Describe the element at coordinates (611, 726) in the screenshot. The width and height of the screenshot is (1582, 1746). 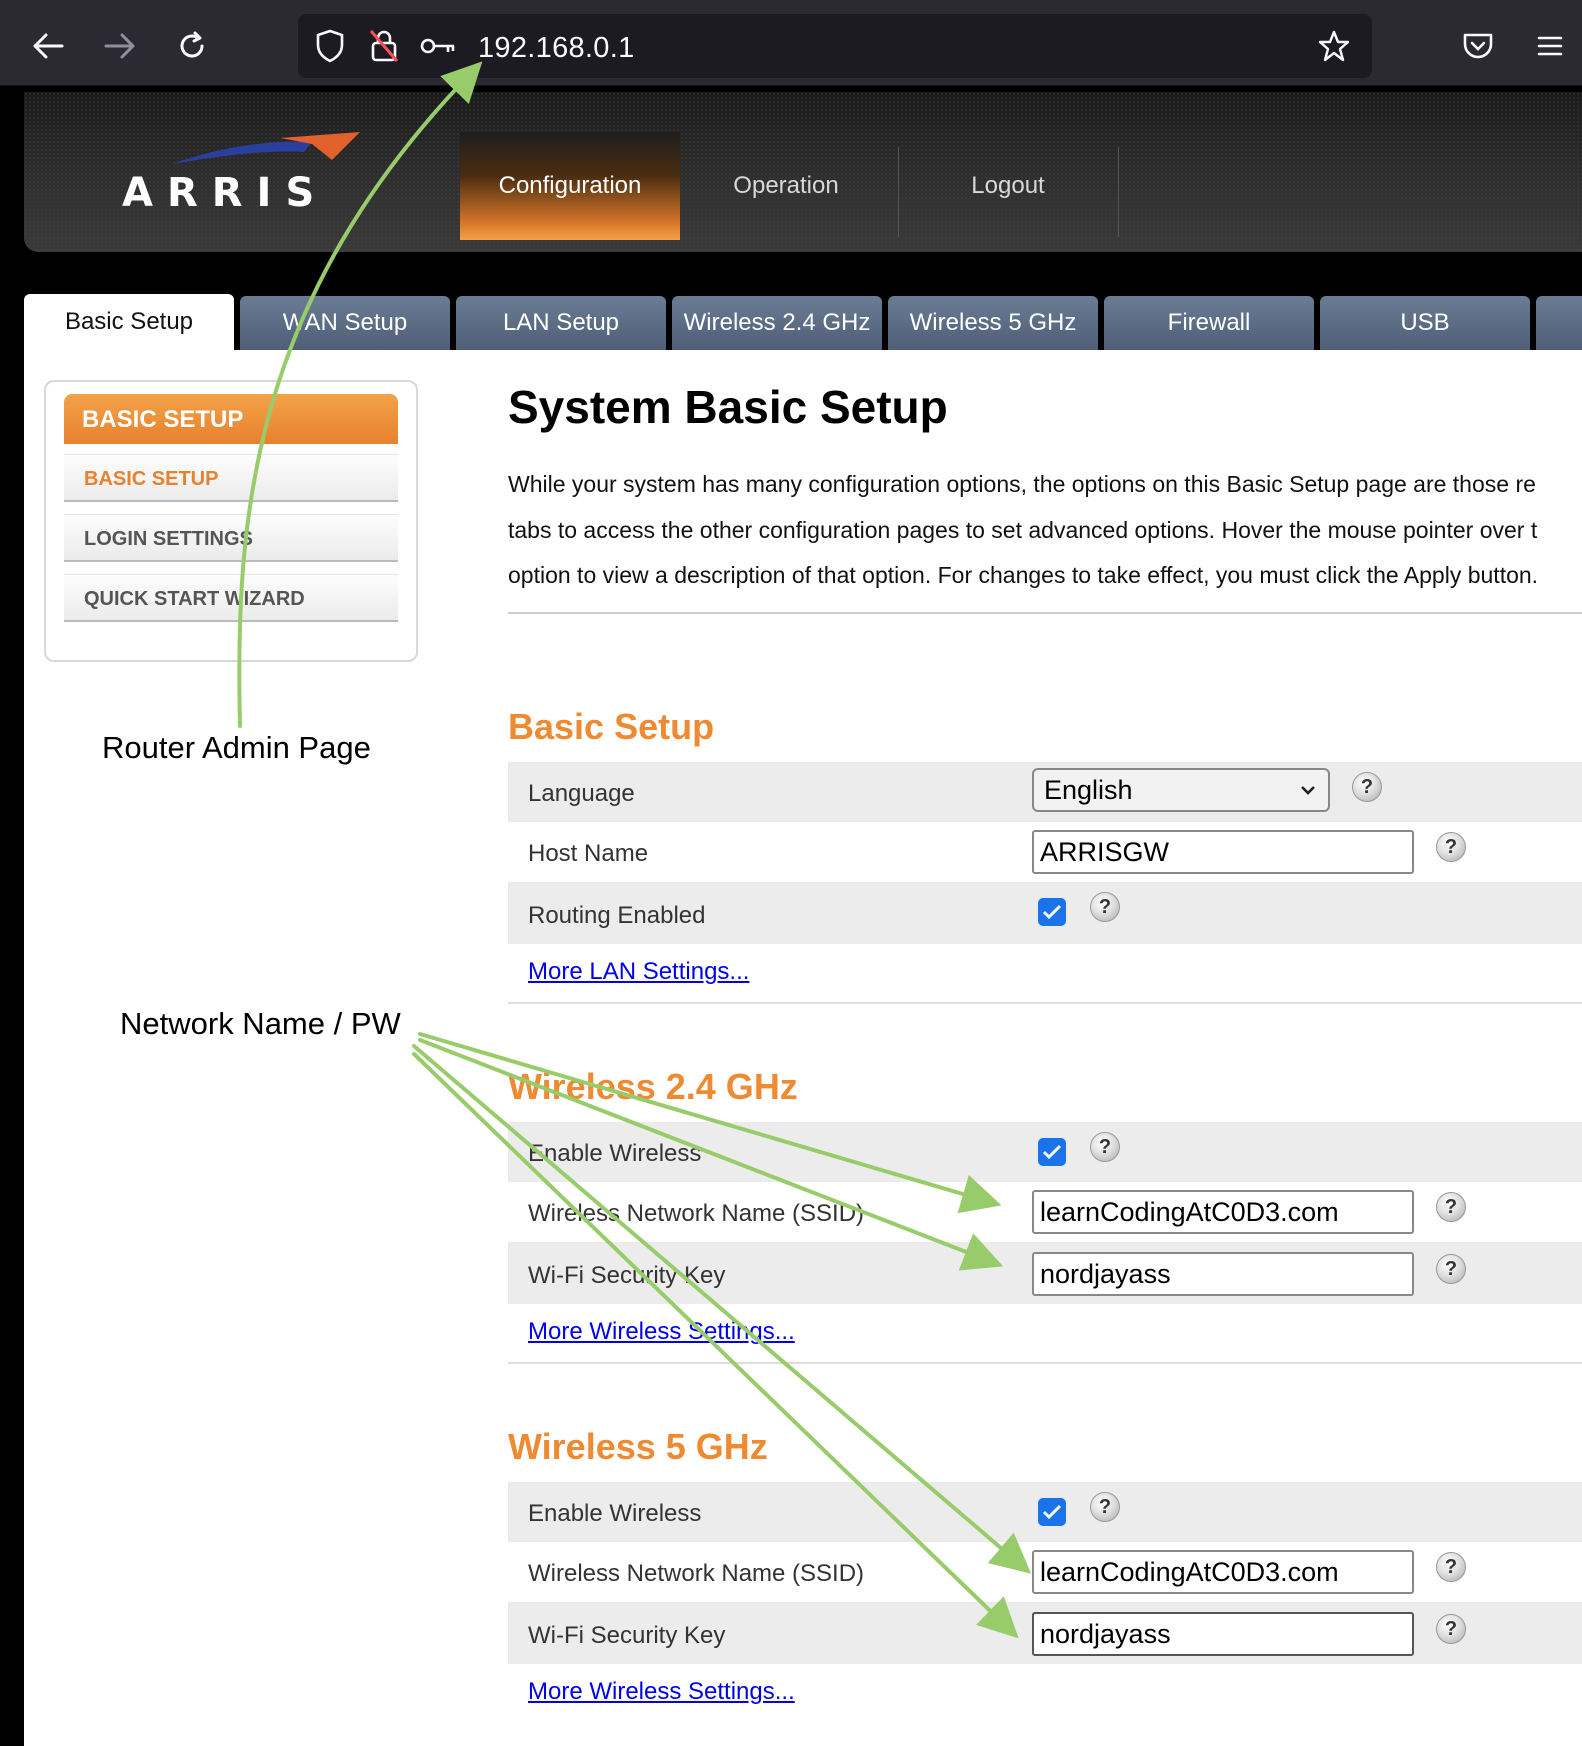
I see `section-title-basic-setup: Basic Setup` at that location.